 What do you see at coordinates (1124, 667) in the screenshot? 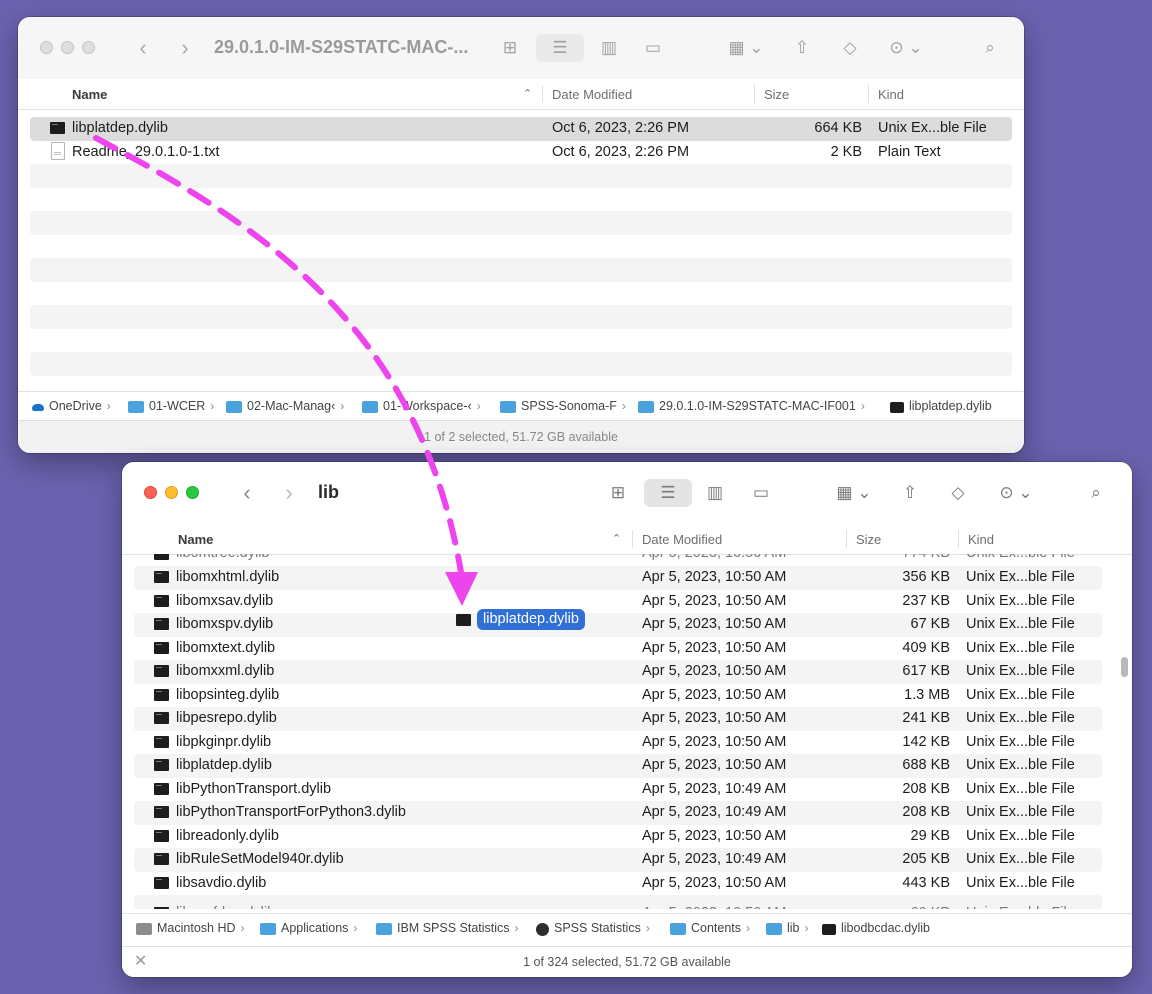
I see `scrollbar-thumb` at bounding box center [1124, 667].